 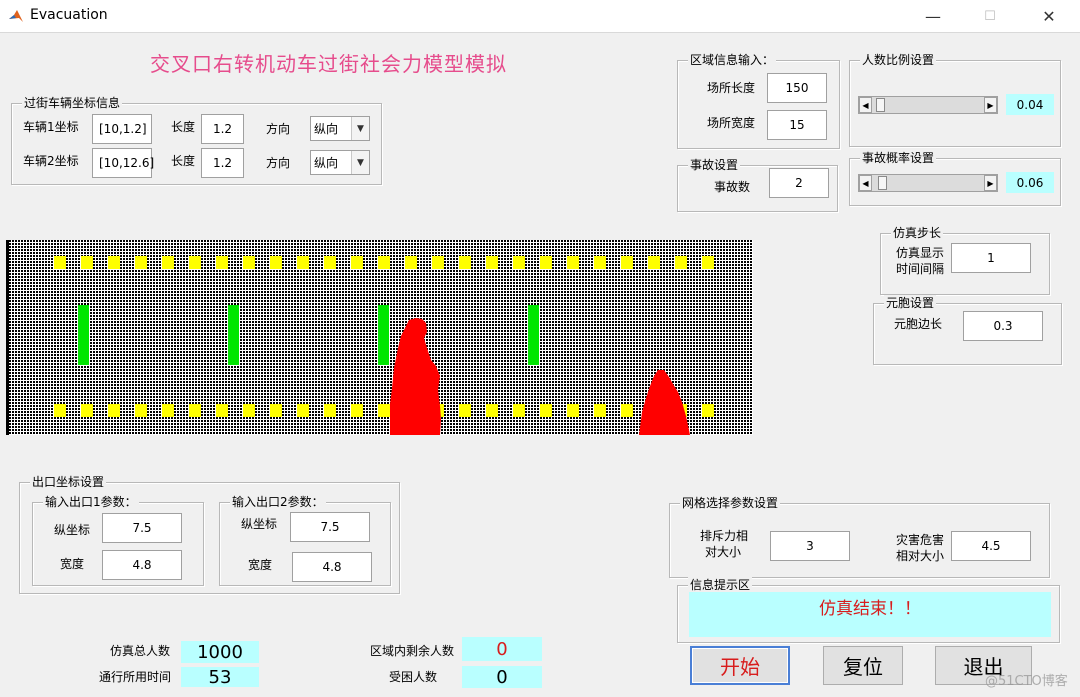 What do you see at coordinates (502, 649) in the screenshot?
I see `remain-value: 0` at bounding box center [502, 649].